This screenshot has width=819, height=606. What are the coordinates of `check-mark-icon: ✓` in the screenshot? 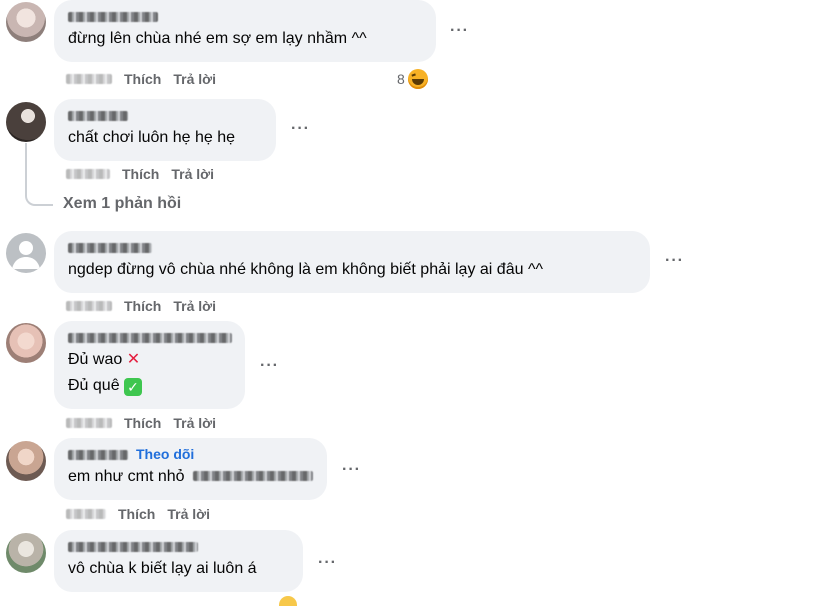 It's located at (133, 387).